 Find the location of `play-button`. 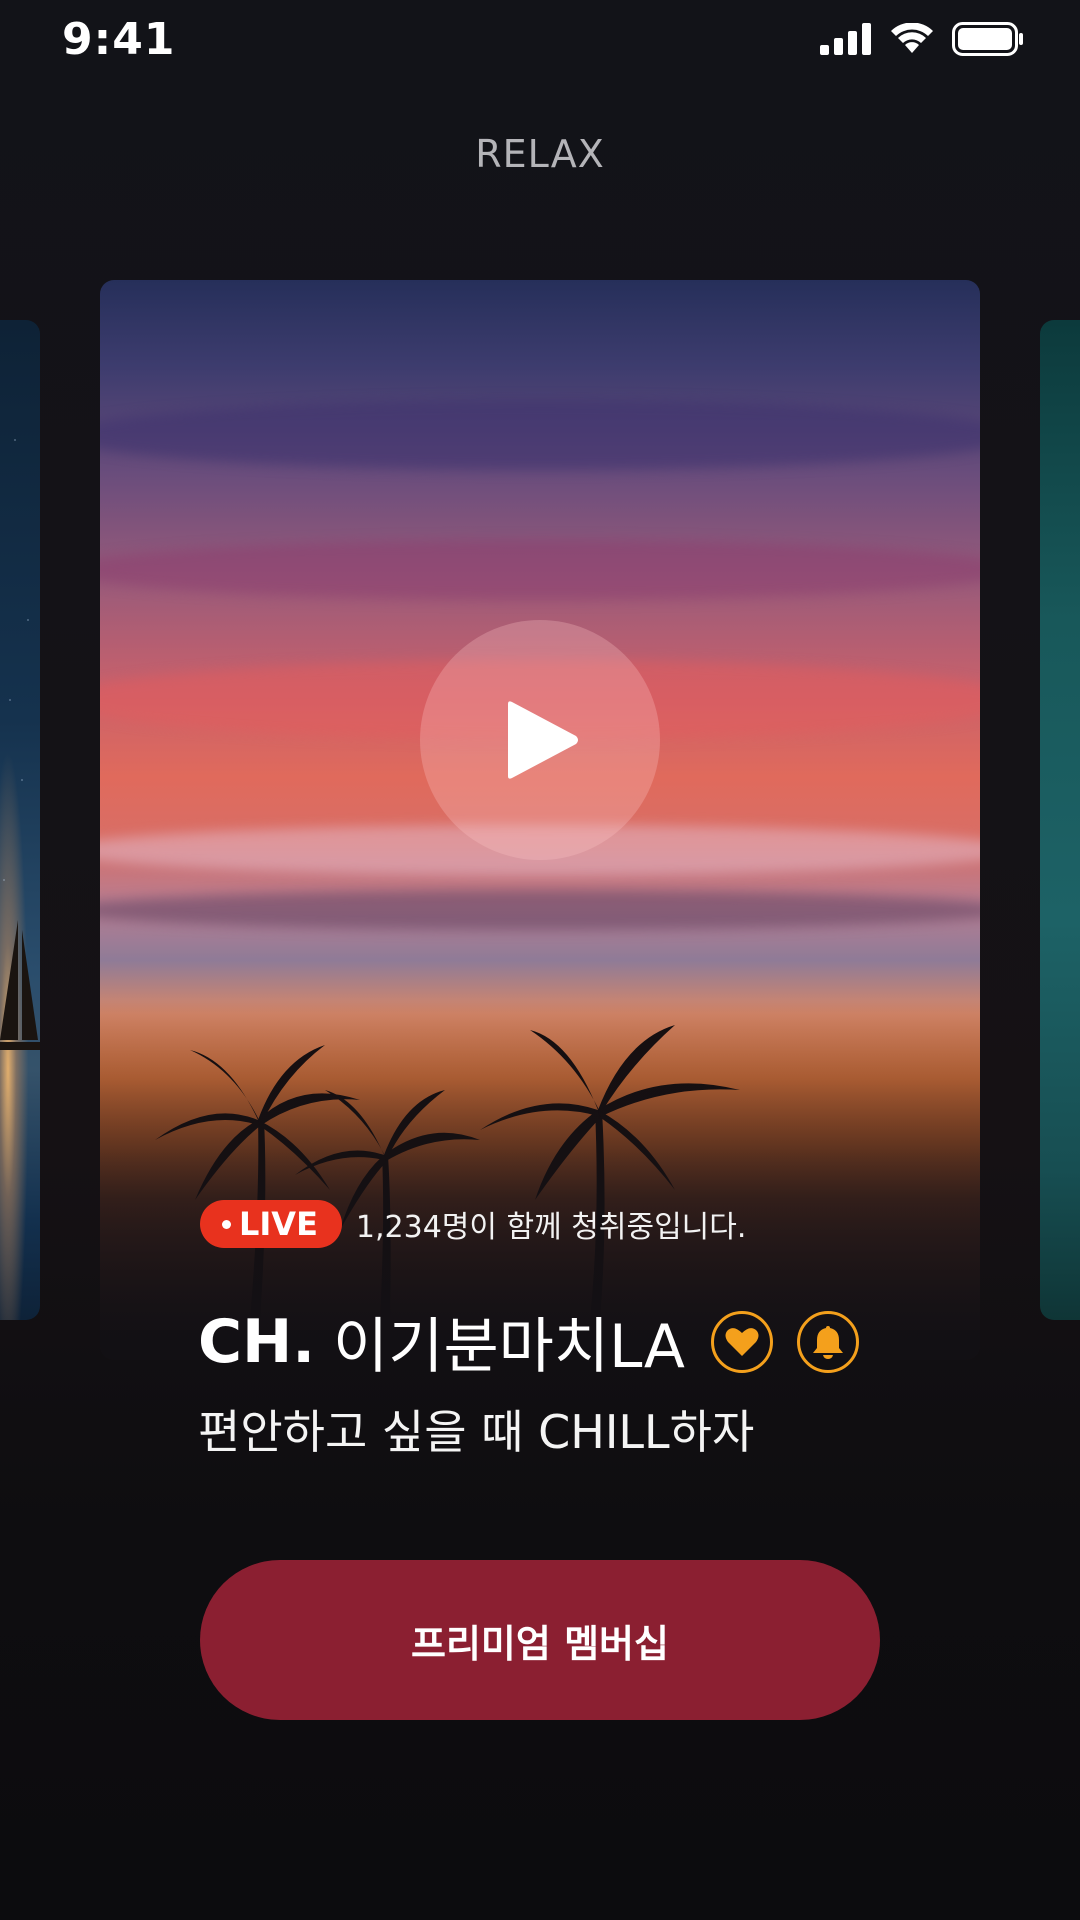

play-button is located at coordinates (540, 740).